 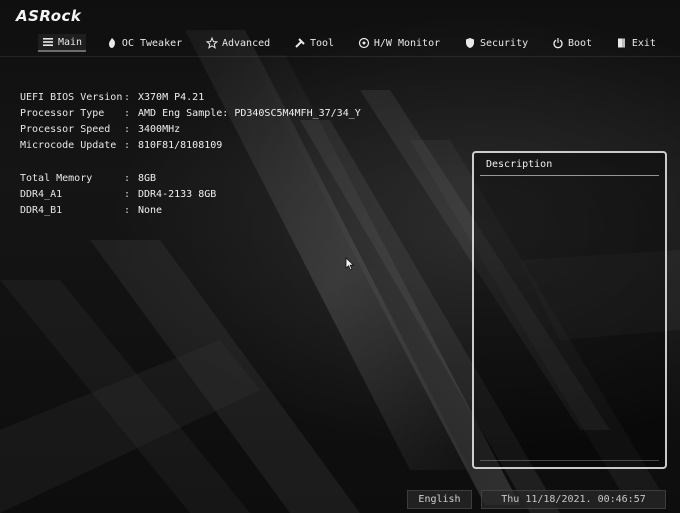 I want to click on tab-oc-tweaker: OC Tweaker, so click(x=144, y=43).